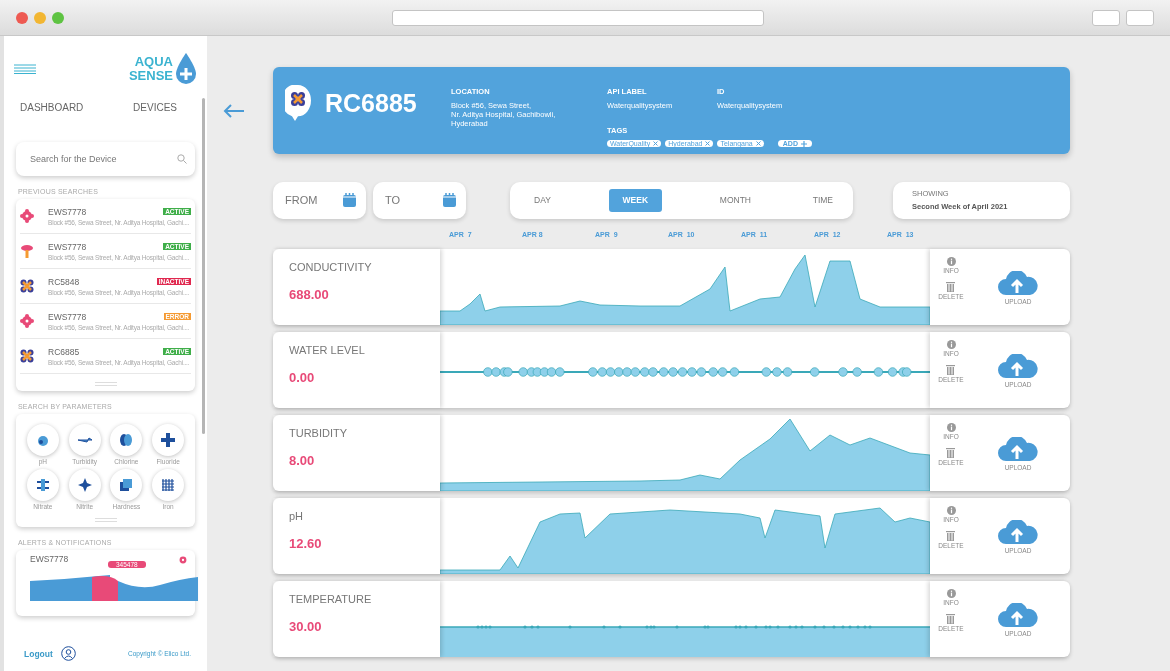 This screenshot has height=671, width=1170. What do you see at coordinates (64, 281) in the screenshot?
I see `device-name: RC5848` at bounding box center [64, 281].